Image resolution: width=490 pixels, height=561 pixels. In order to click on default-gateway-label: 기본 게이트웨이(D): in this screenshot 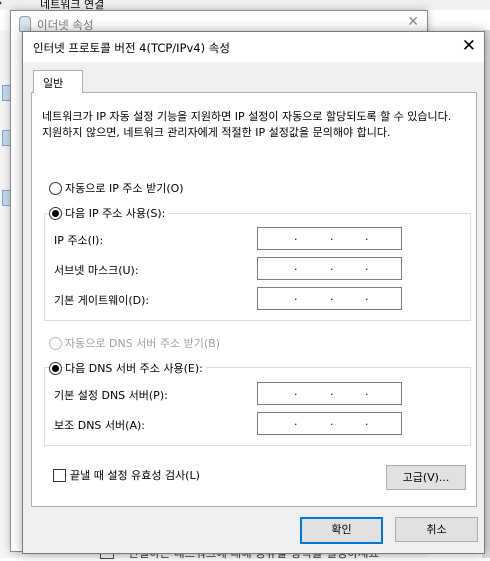, I will do `click(102, 300)`.